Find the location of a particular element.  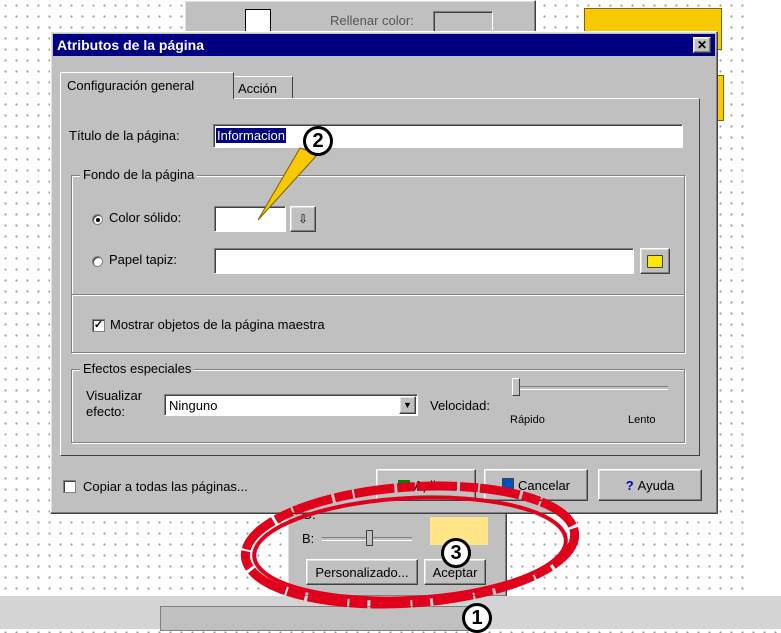

tab-action: Acción is located at coordinates (263, 87).